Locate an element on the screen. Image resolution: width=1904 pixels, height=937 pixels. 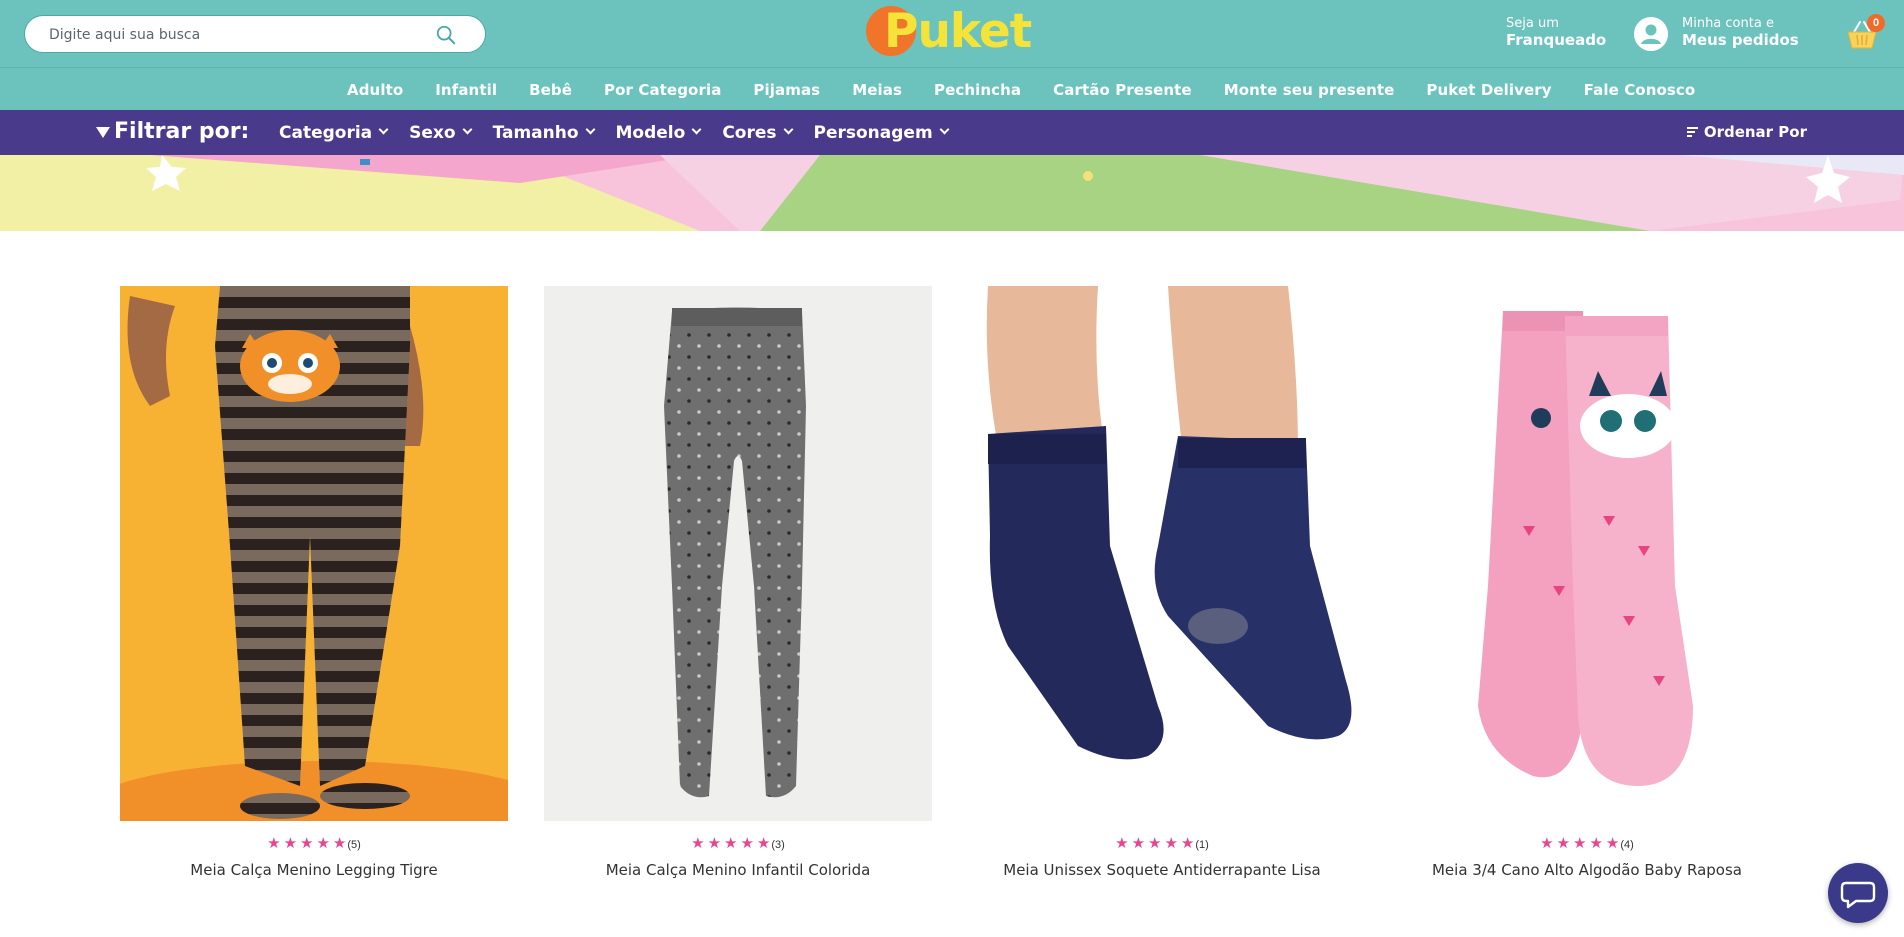
product-name: Meia Calça Menino Infantil Colorida is located at coordinates (738, 870).